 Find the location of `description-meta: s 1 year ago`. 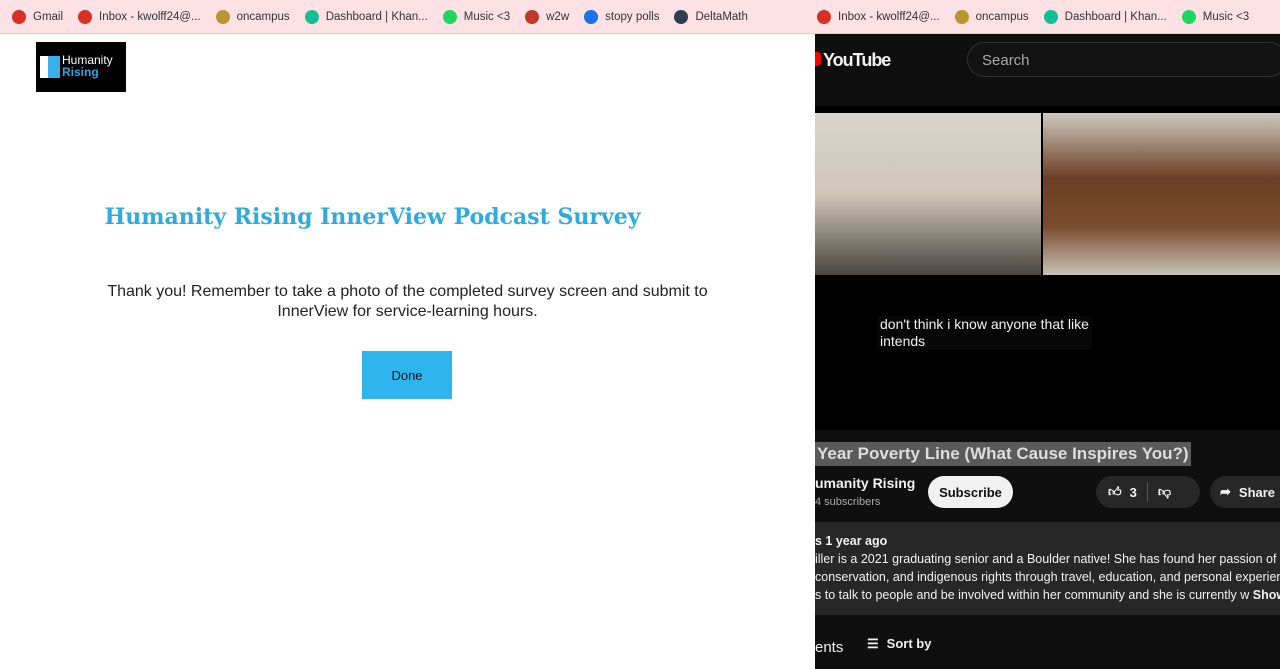

description-meta: s 1 year ago is located at coordinates (851, 541).